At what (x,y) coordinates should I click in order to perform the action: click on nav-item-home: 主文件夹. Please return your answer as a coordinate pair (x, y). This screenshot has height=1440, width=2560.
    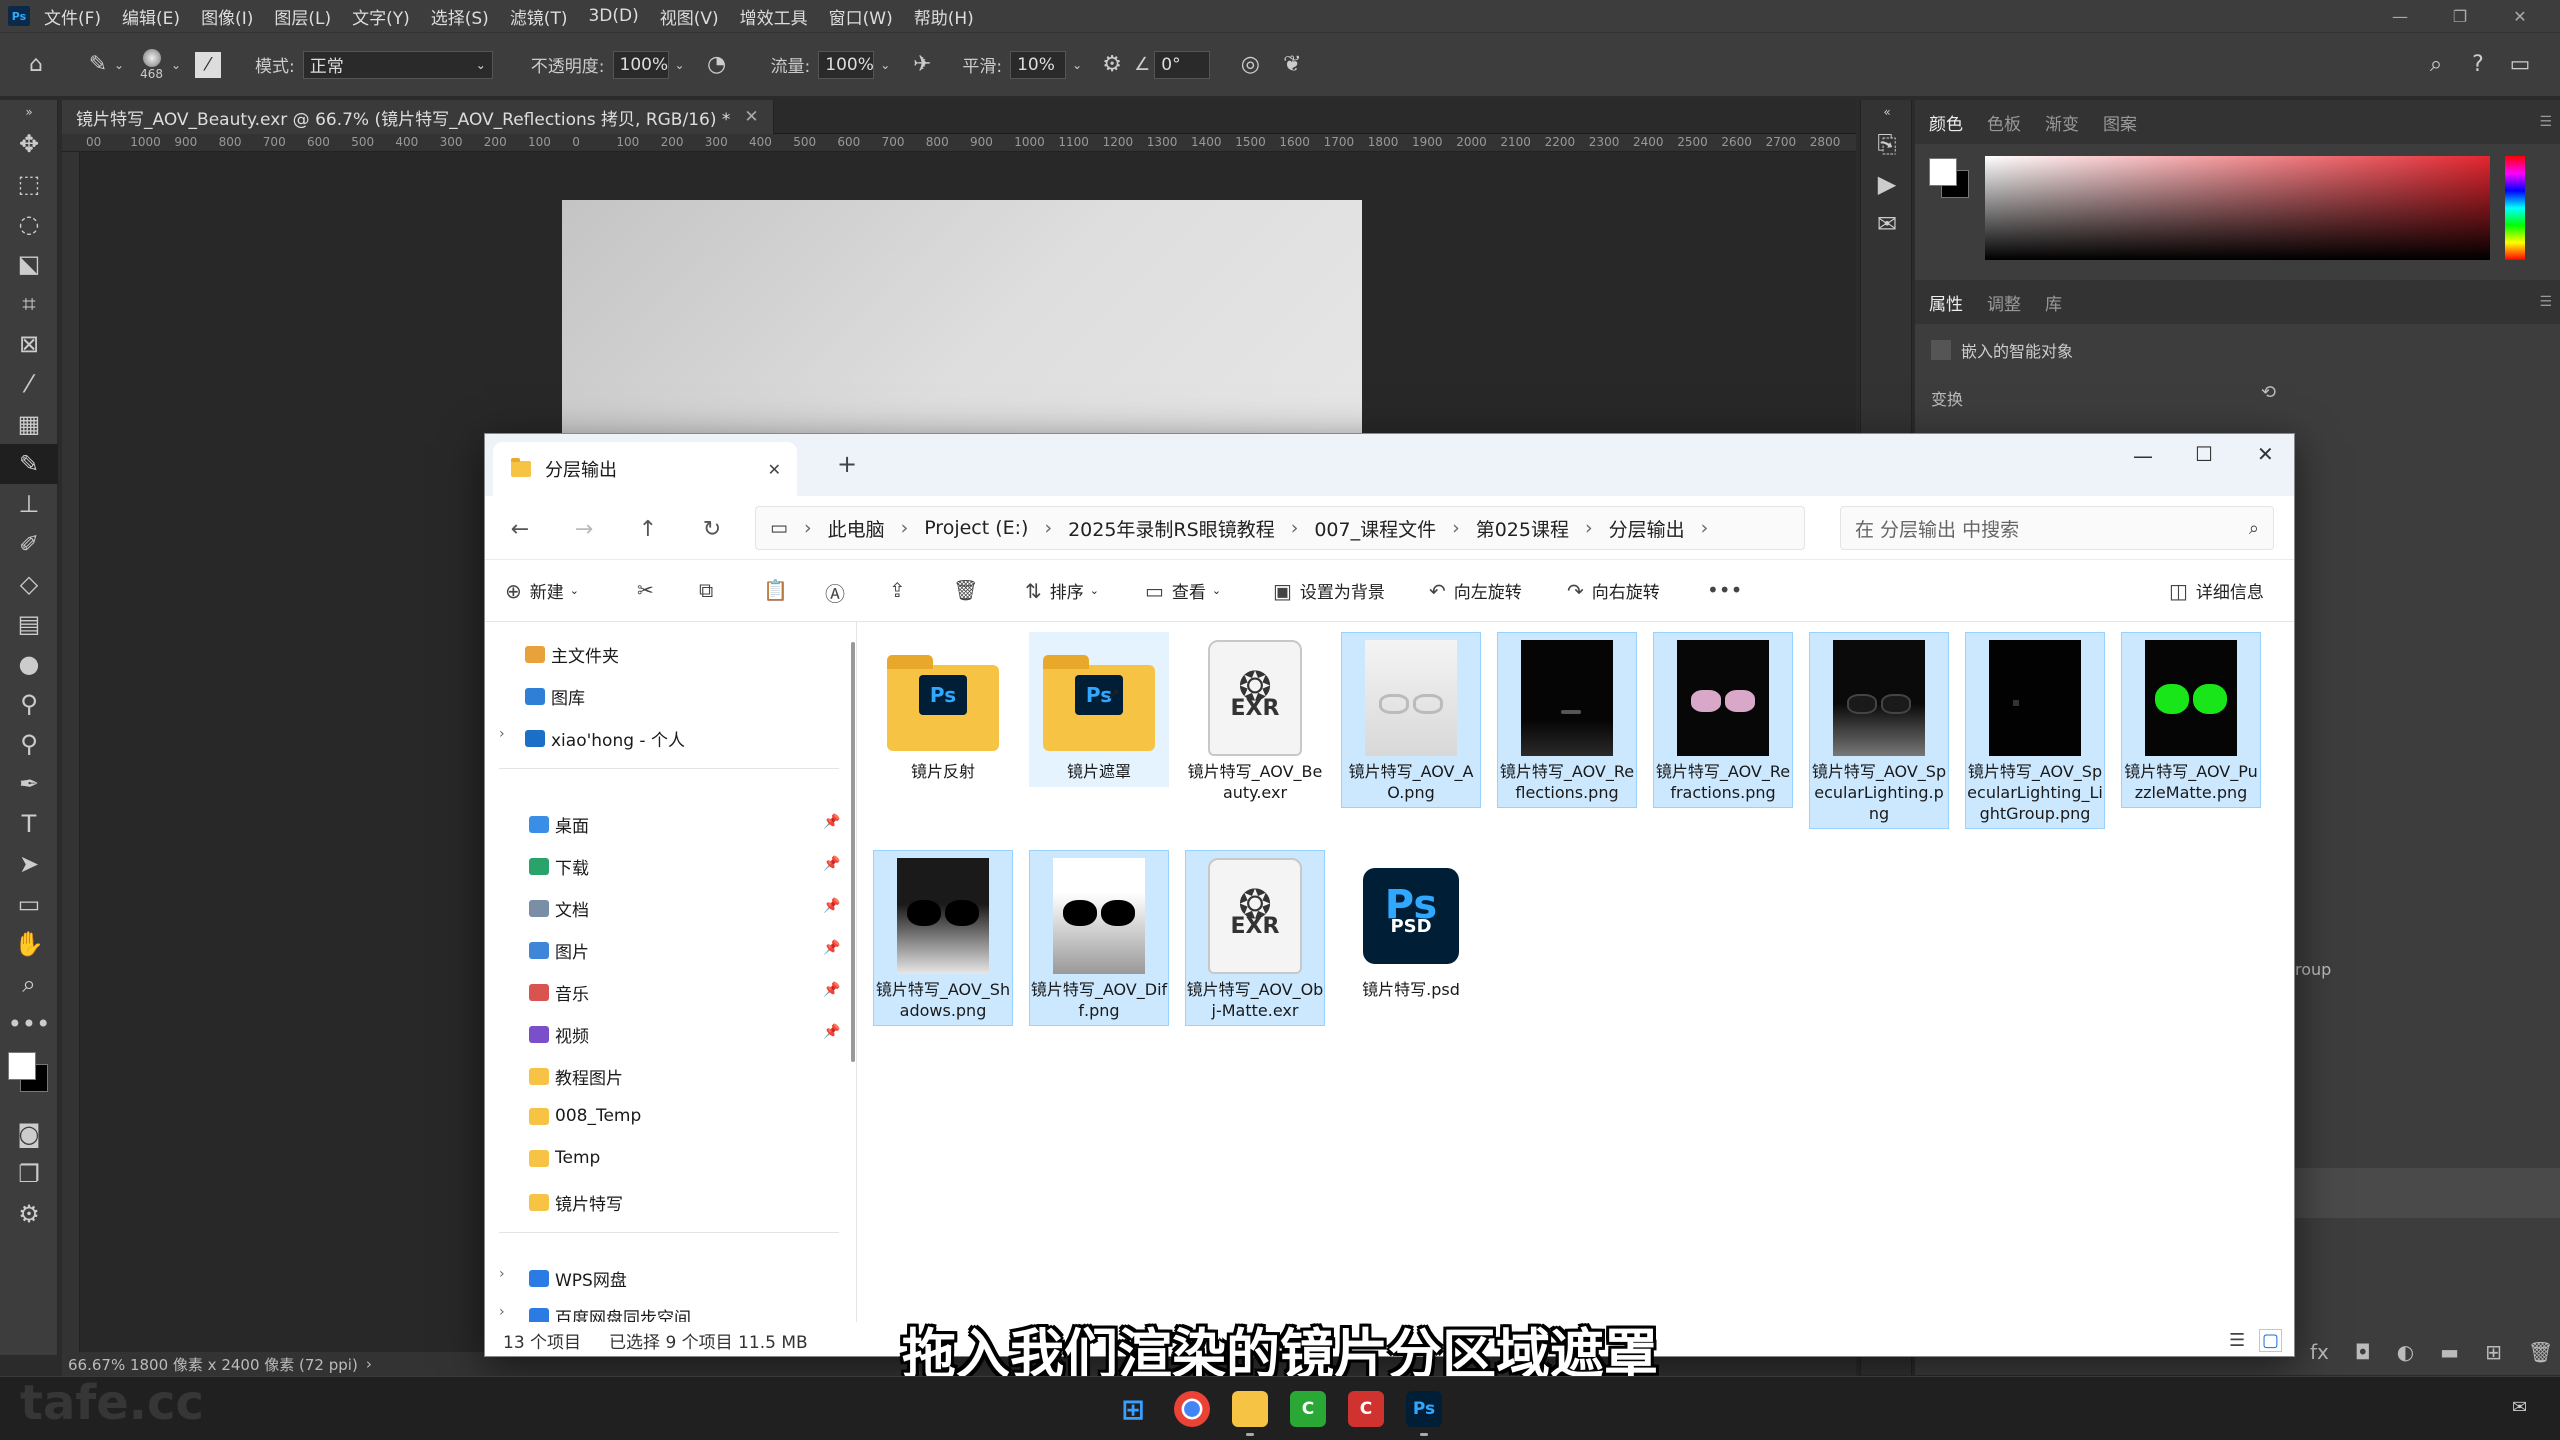
    Looking at the image, I should click on (572, 654).